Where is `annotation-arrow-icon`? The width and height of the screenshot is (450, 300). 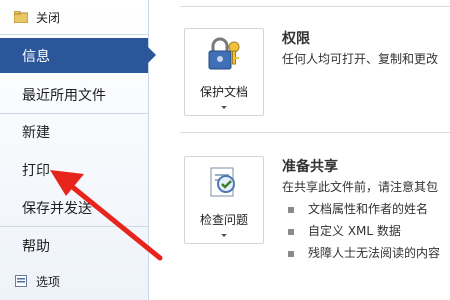
annotation-arrow-icon is located at coordinates (106, 215).